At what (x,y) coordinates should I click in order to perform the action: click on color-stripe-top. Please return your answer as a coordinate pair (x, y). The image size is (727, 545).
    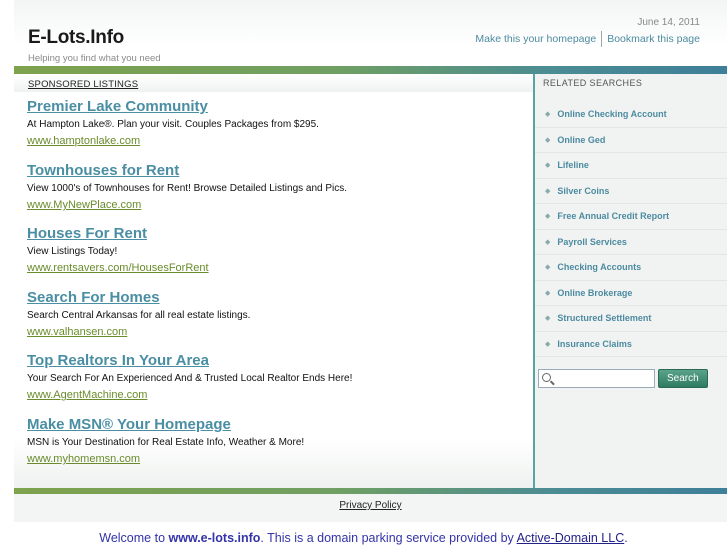
    Looking at the image, I should click on (370, 70).